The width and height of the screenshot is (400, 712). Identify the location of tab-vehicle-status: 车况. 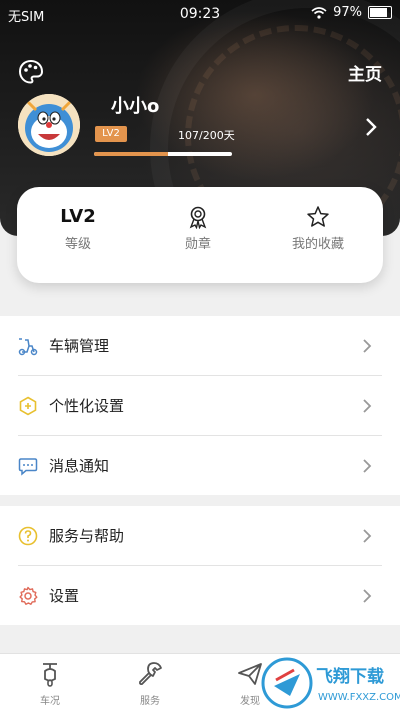
(50, 683).